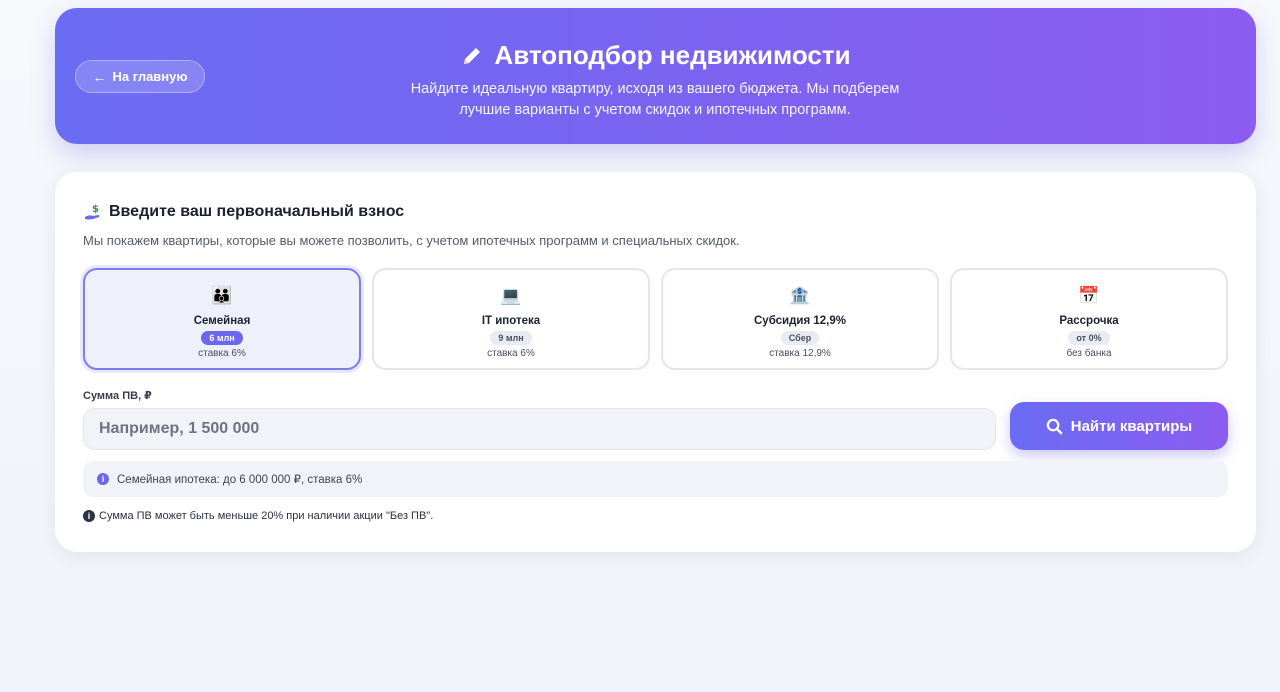 This screenshot has width=1280, height=692. What do you see at coordinates (150, 76) in the screenshot?
I see `back-home-label: На главную` at bounding box center [150, 76].